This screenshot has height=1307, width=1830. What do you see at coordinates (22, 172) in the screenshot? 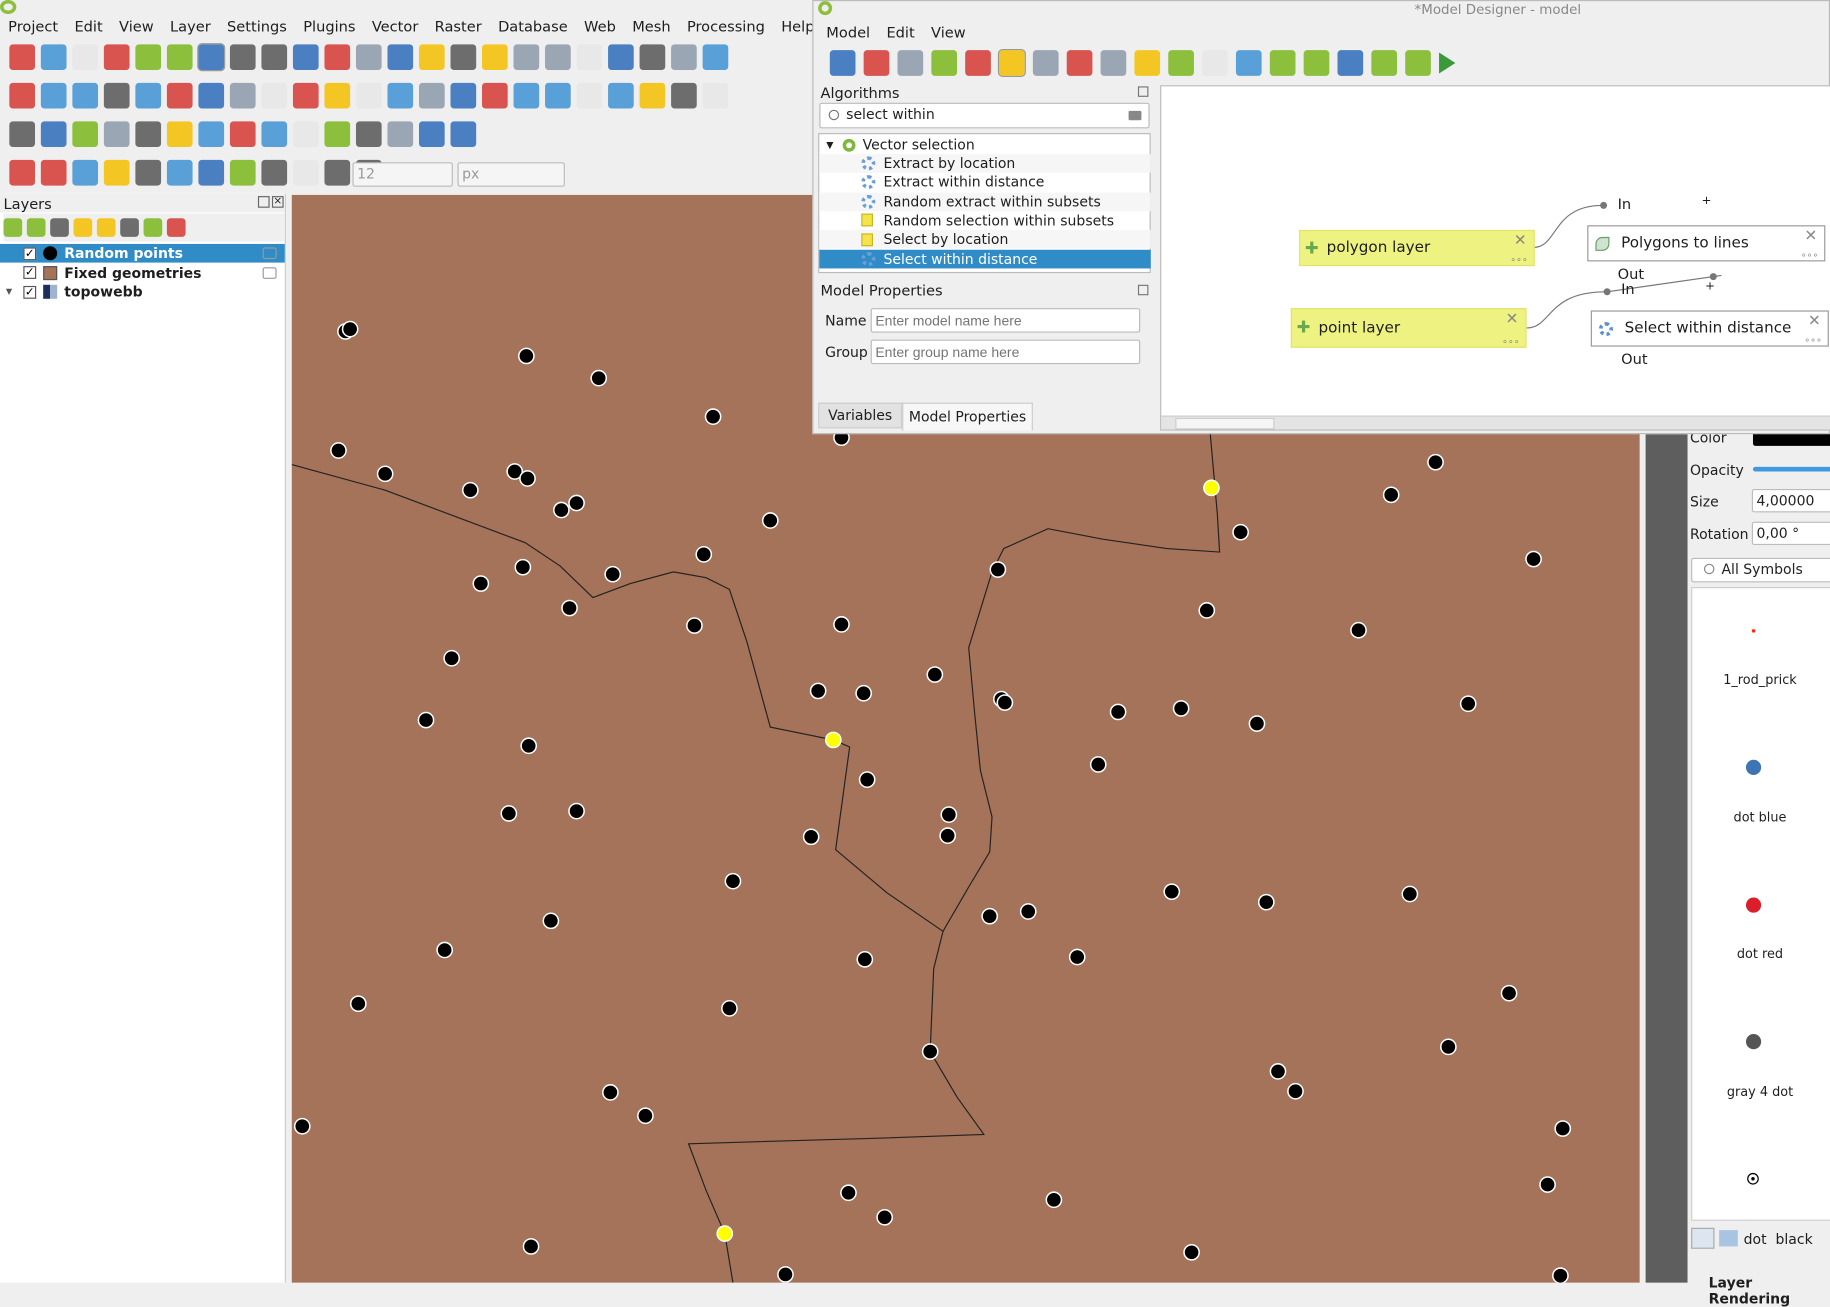
I see `add-circular-string-icon` at bounding box center [22, 172].